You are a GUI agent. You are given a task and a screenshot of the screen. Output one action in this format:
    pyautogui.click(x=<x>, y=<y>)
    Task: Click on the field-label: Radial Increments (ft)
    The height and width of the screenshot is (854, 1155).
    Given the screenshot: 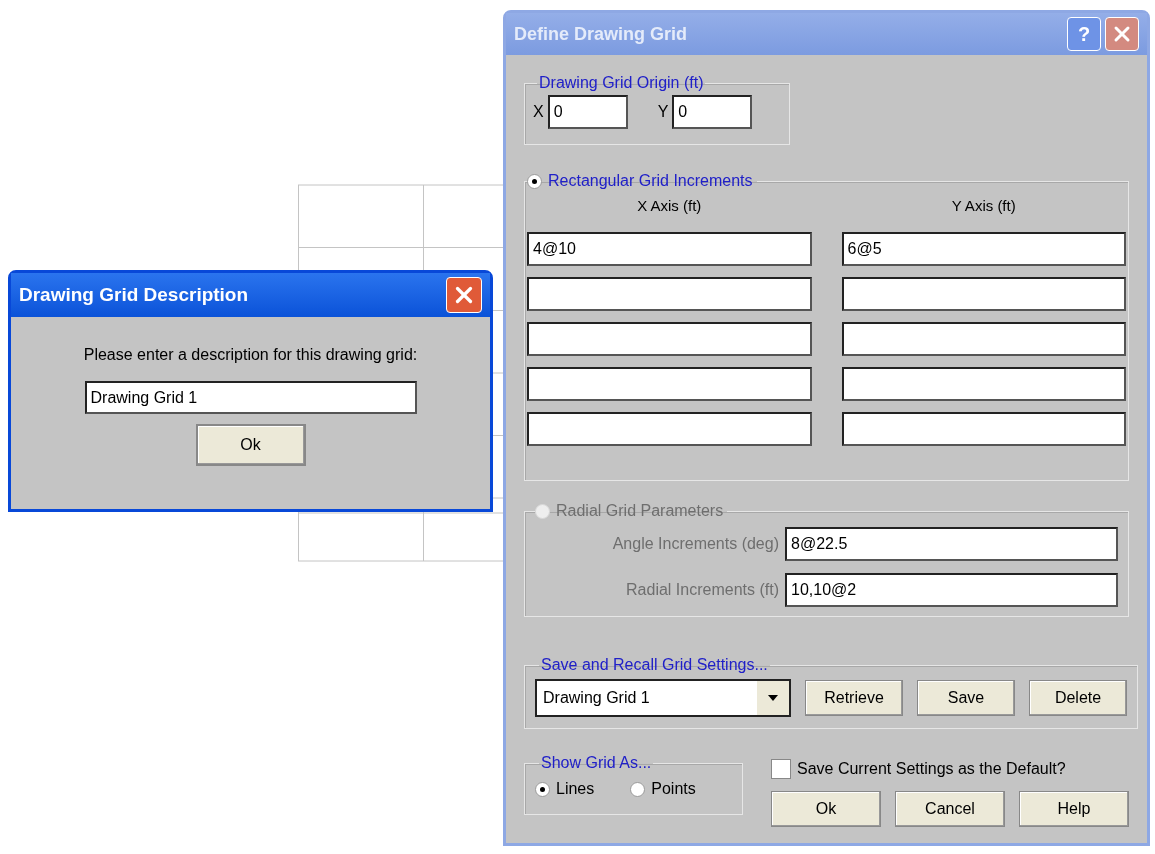 What is the action you would take?
    pyautogui.click(x=702, y=590)
    